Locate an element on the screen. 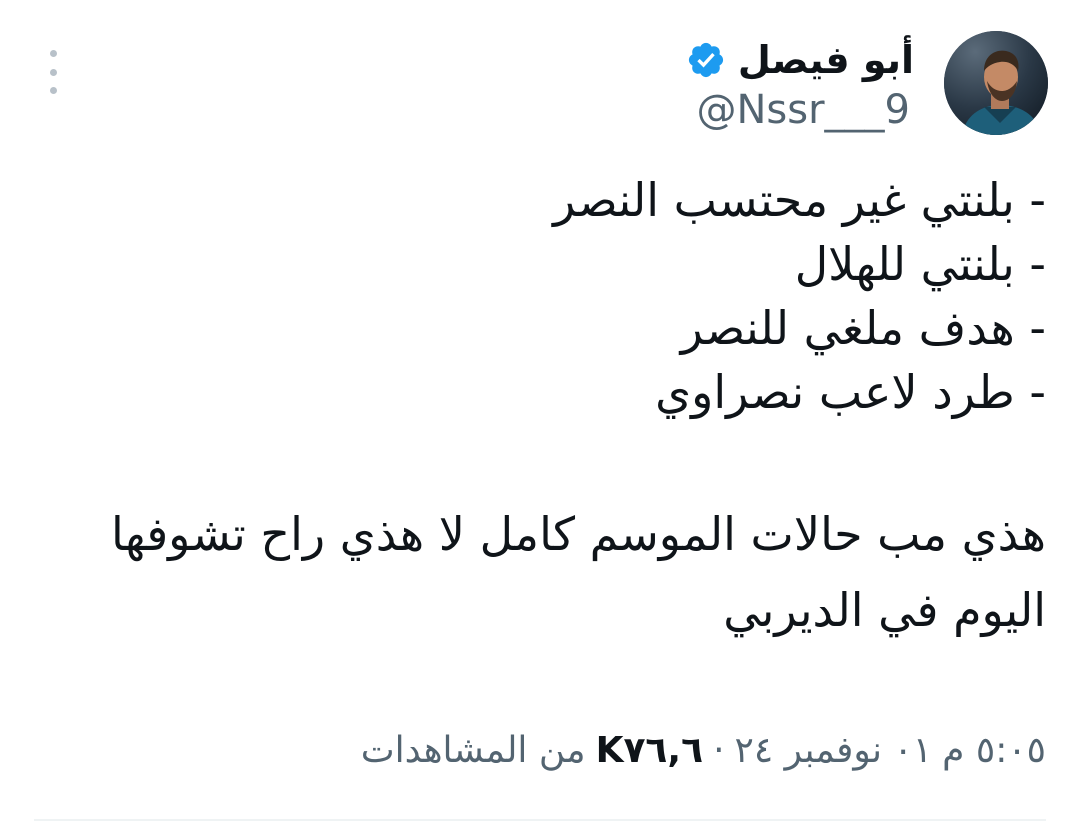 The height and width of the screenshot is (834, 1080). tweet-time: ٥:٠٥ م is located at coordinates (994, 750).